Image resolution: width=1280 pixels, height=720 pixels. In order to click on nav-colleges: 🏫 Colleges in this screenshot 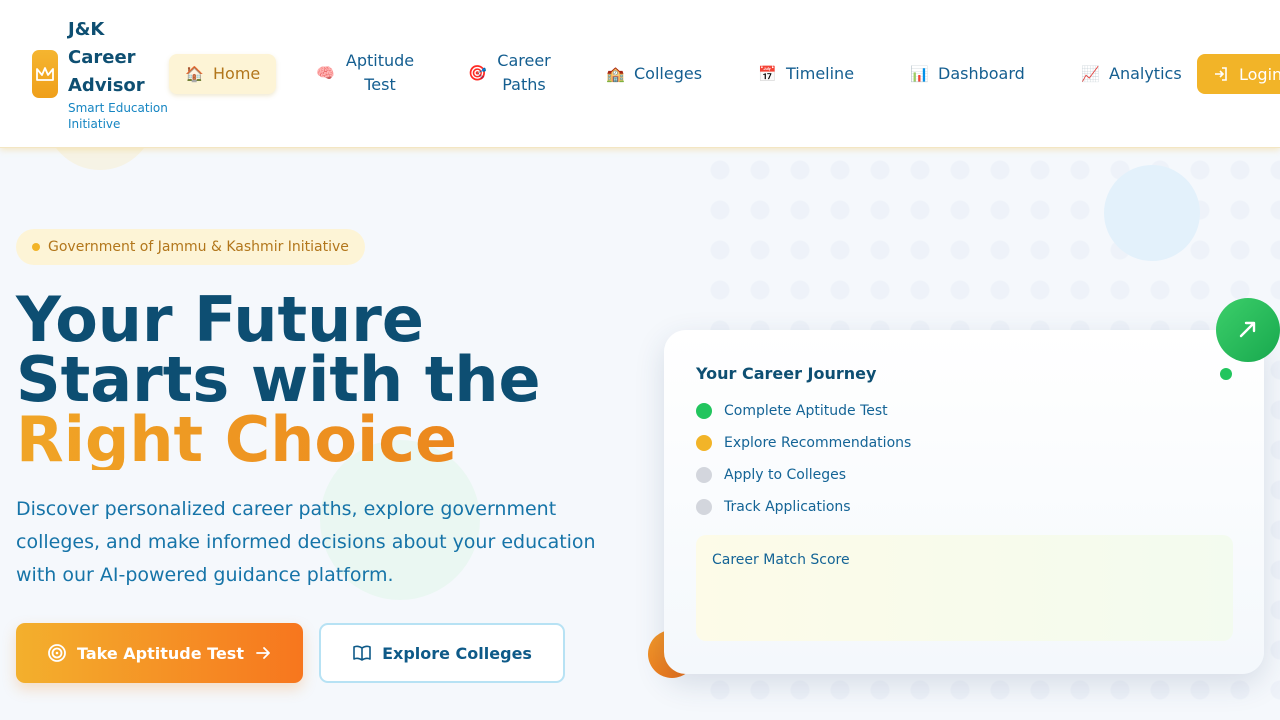, I will do `click(654, 74)`.